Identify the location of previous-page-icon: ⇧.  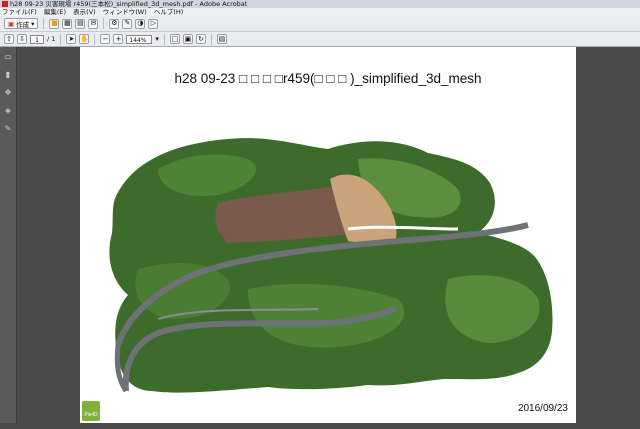
(9, 39).